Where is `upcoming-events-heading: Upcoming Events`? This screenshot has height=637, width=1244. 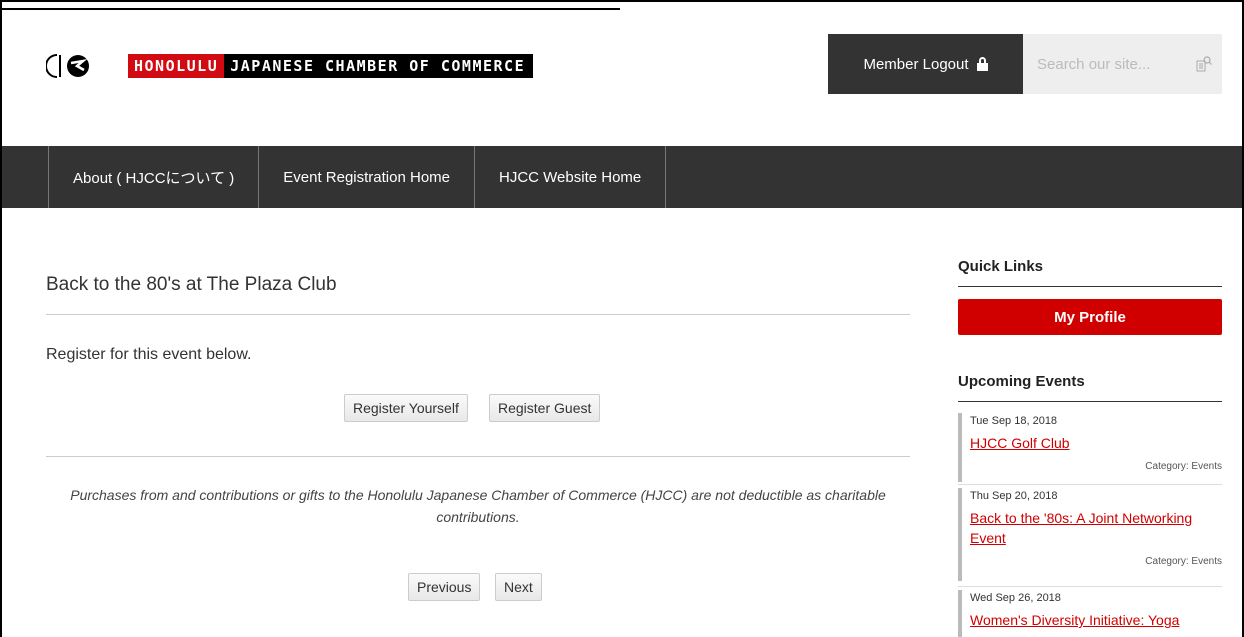
upcoming-events-heading: Upcoming Events is located at coordinates (1021, 381).